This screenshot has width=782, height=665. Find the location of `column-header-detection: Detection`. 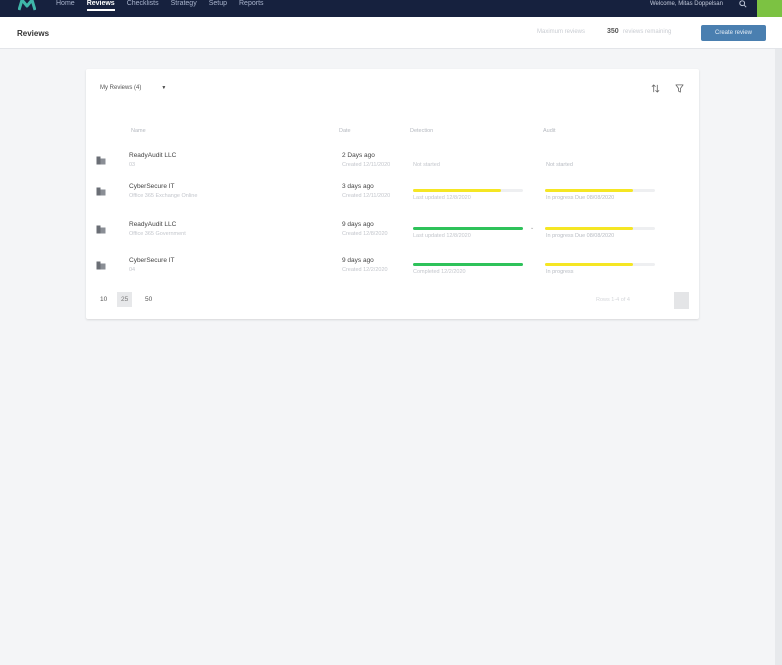

column-header-detection: Detection is located at coordinates (421, 131).